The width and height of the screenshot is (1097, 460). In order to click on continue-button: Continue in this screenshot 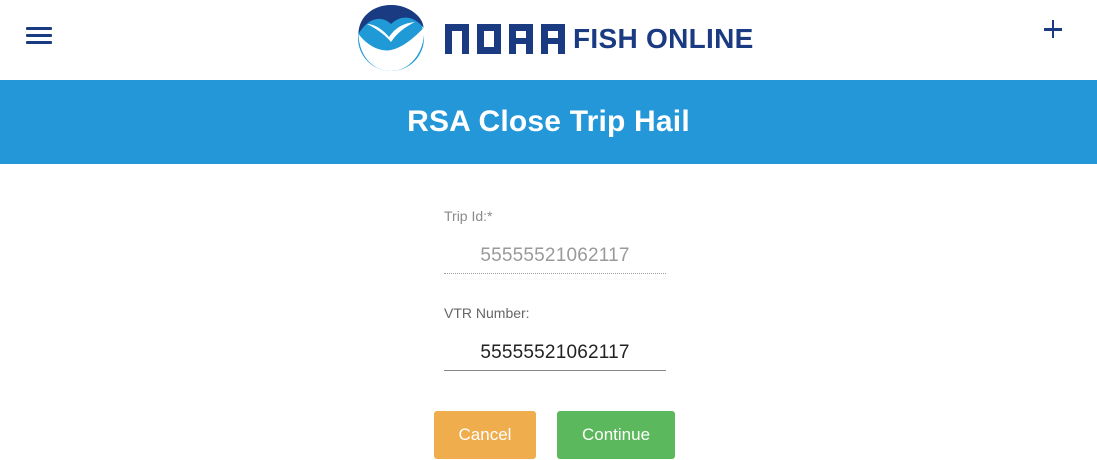, I will do `click(616, 435)`.